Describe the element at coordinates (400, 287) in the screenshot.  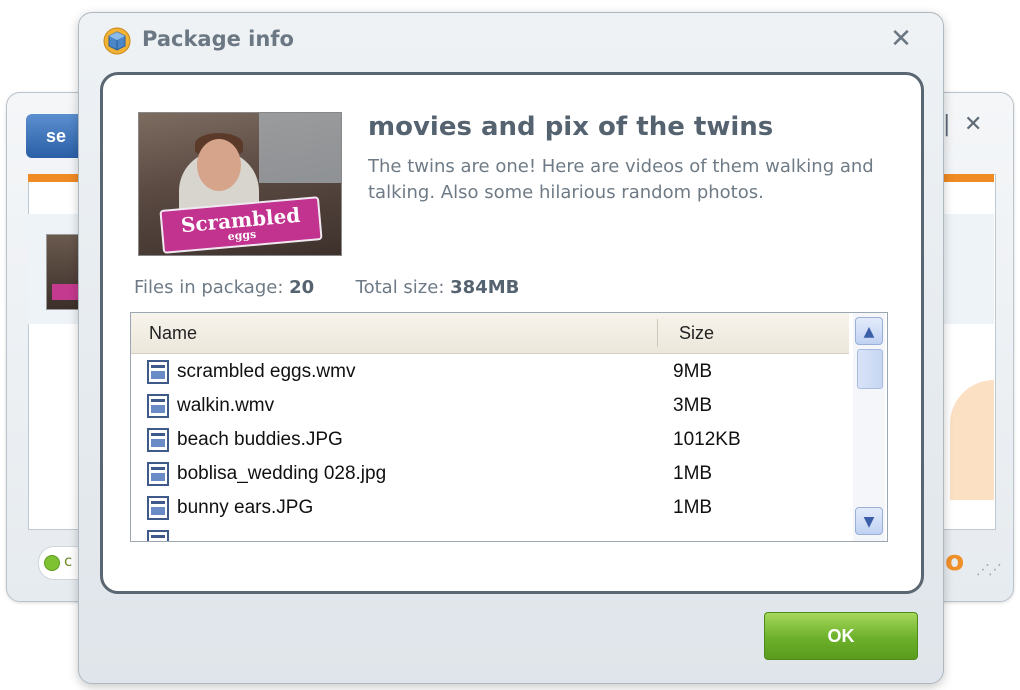
I see `total-size-label: Total size:` at that location.